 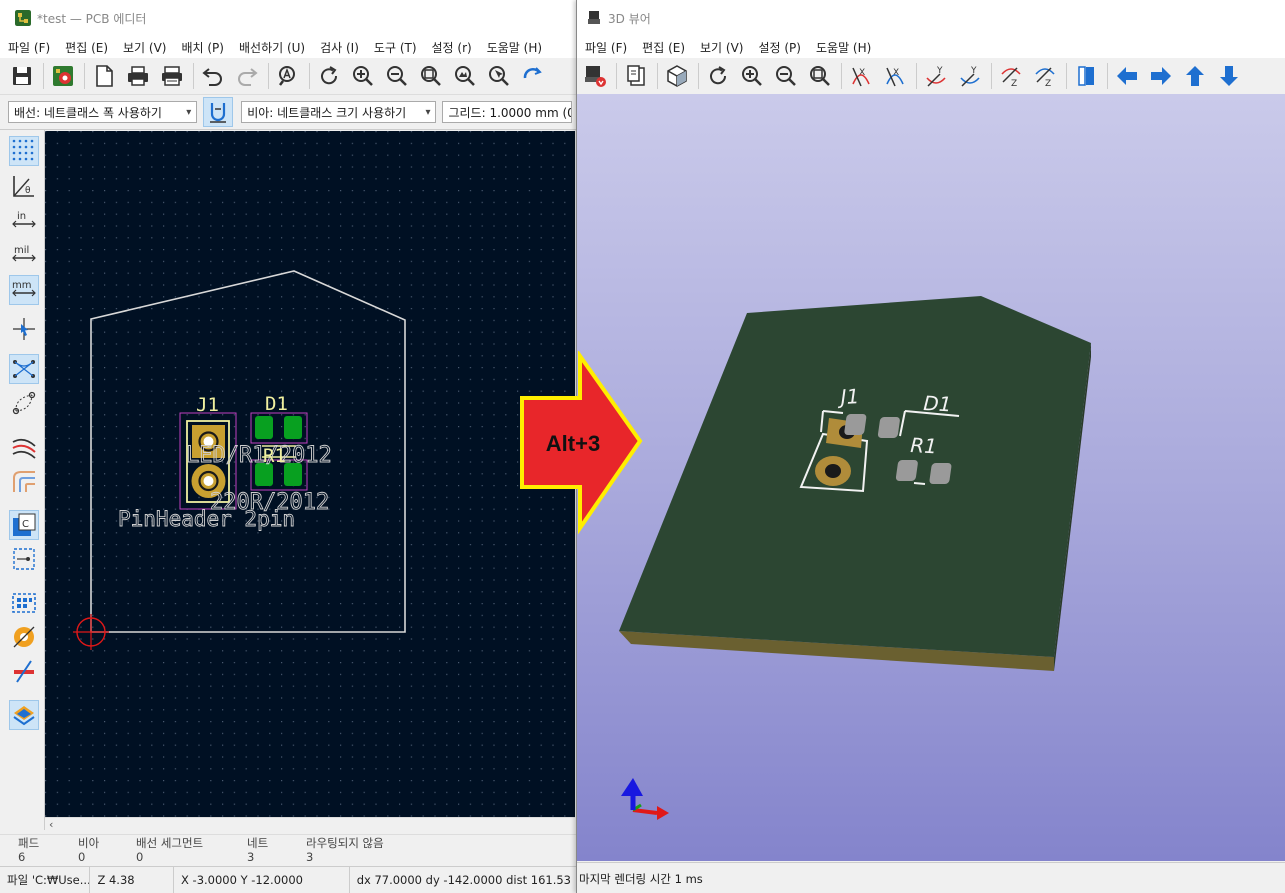 I want to click on viewer-menu-preferences: 설정 (P), so click(x=779, y=47).